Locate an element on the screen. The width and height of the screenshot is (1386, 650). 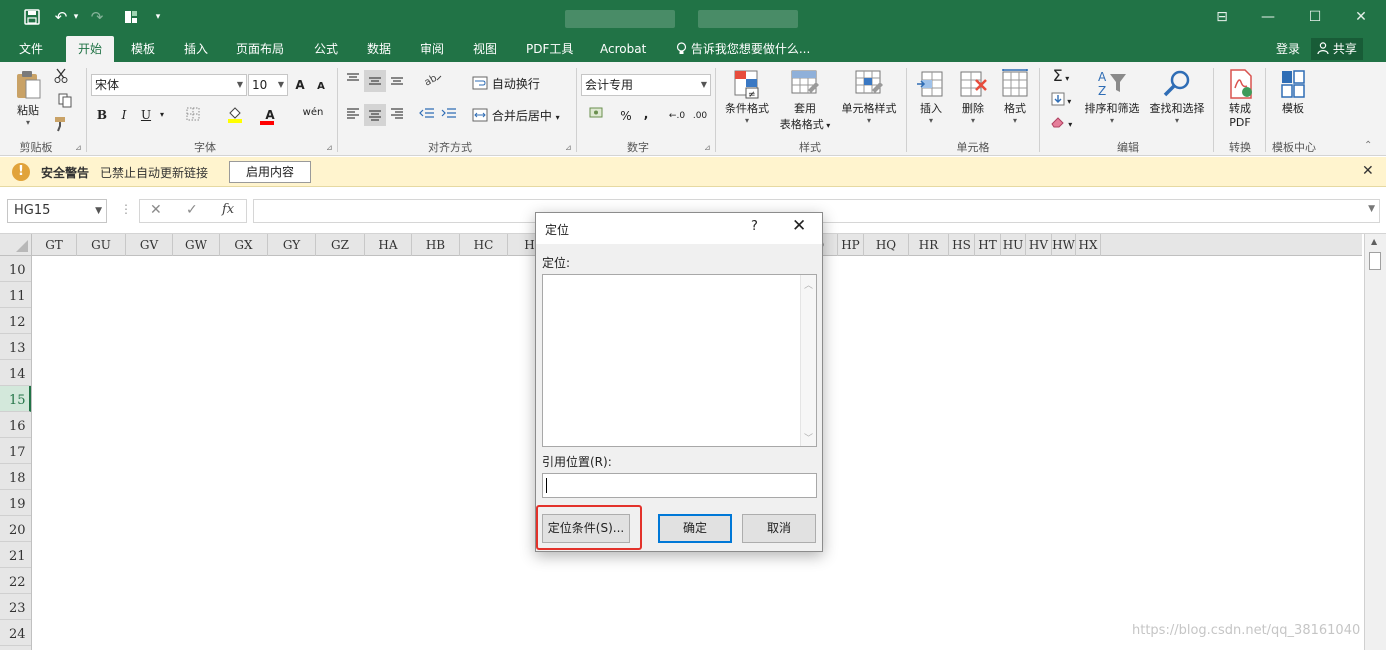
scroll-up-icon: ︿ is located at coordinates (808, 284).